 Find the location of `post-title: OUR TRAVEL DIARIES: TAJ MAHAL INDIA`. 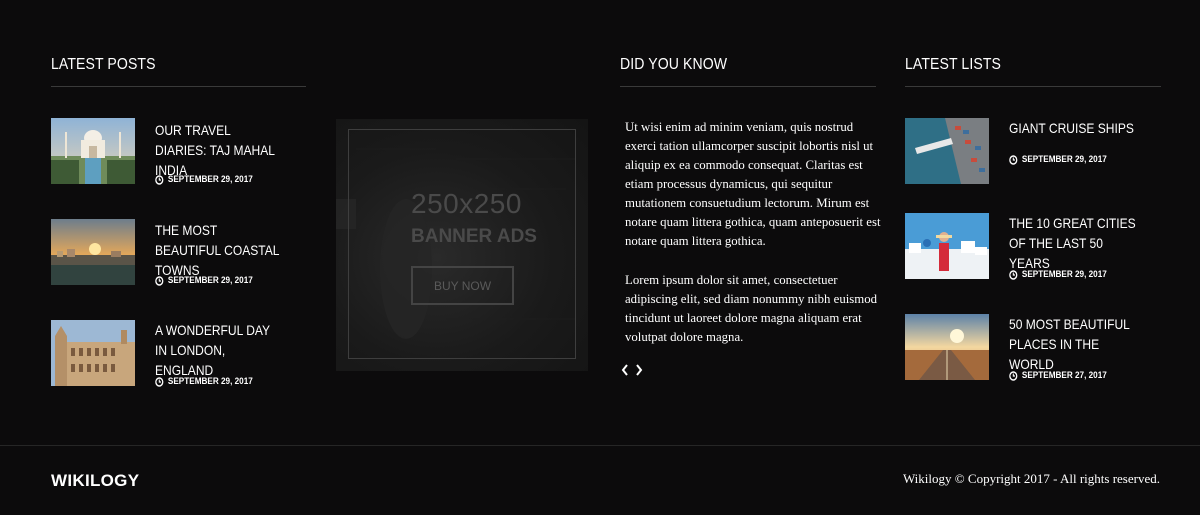

post-title: OUR TRAVEL DIARIES: TAJ MAHAL INDIA is located at coordinates (219, 150).